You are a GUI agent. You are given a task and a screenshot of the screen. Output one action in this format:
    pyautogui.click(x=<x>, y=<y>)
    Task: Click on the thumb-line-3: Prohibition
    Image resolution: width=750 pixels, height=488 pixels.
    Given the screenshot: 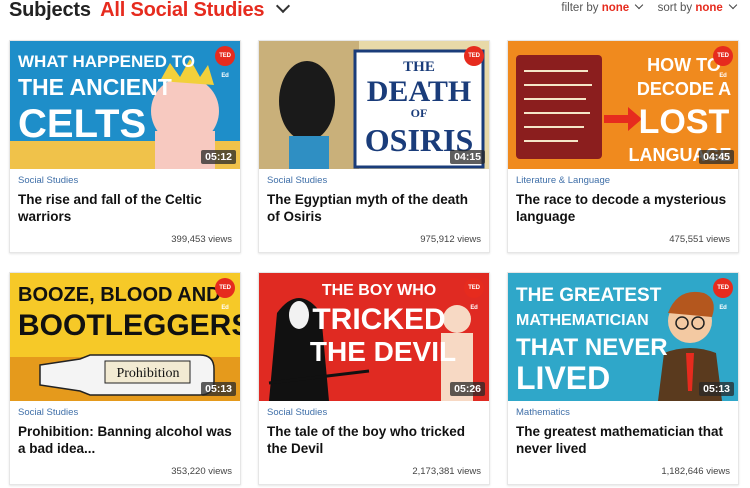 What is the action you would take?
    pyautogui.click(x=147, y=373)
    